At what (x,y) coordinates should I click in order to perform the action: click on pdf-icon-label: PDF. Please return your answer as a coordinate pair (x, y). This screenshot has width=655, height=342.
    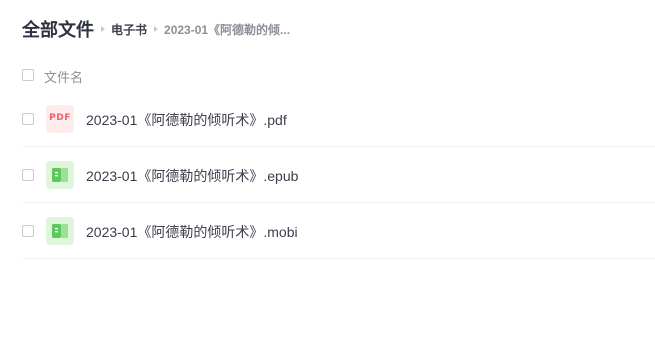
    Looking at the image, I should click on (60, 118).